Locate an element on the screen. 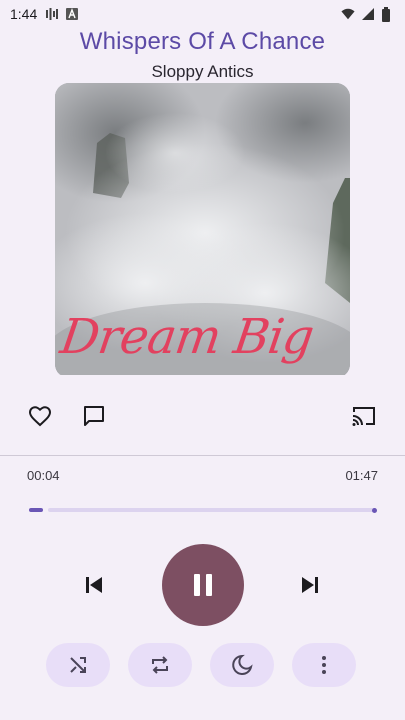 Image resolution: width=405 pixels, height=720 pixels. repeat-icon is located at coordinates (160, 665).